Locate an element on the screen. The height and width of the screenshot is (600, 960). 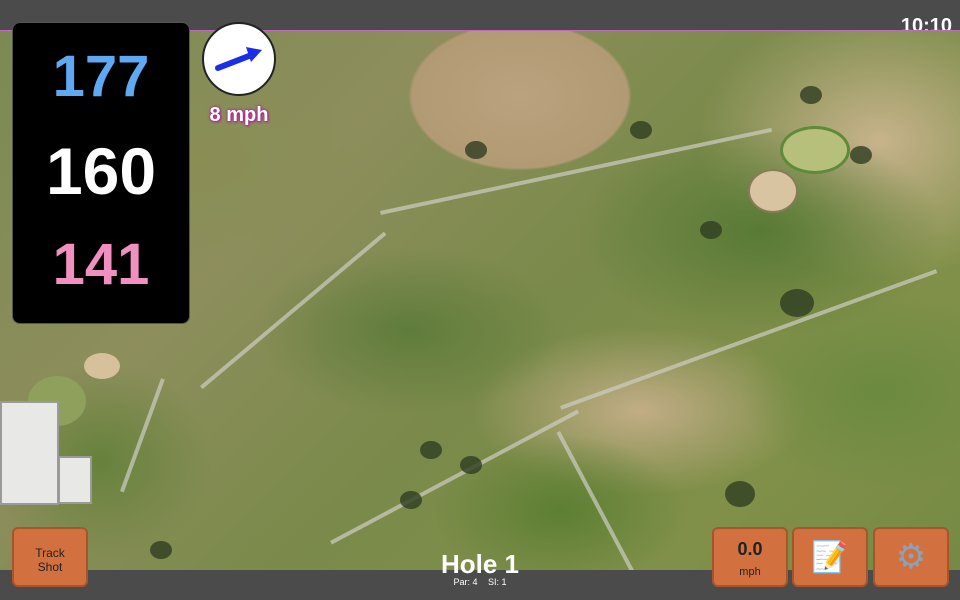
wind-arrow-icon is located at coordinates (238, 59).